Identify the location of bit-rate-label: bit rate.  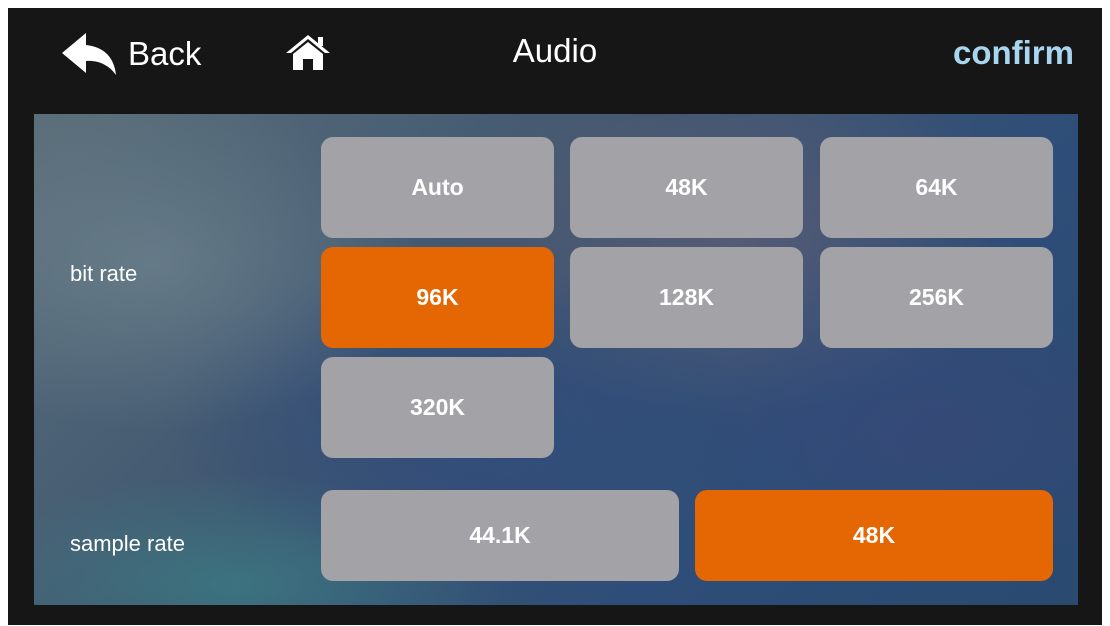
(104, 273).